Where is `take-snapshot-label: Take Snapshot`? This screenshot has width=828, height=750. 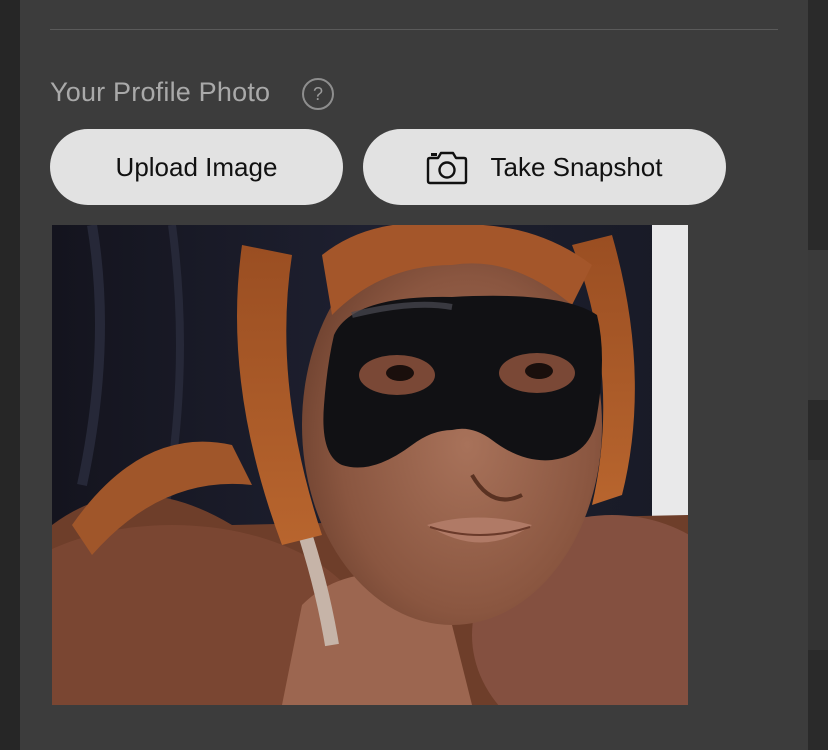 take-snapshot-label: Take Snapshot is located at coordinates (576, 166).